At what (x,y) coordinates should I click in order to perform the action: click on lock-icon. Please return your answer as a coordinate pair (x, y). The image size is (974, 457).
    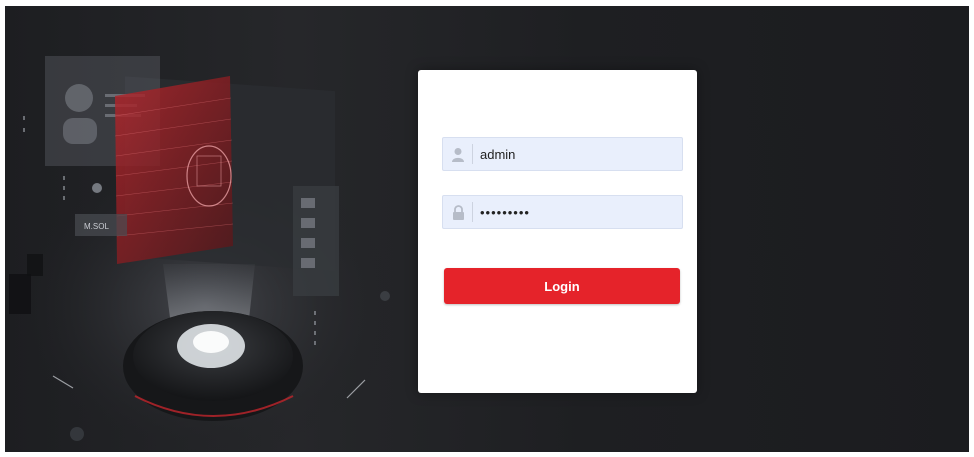
    Looking at the image, I should click on (458, 212).